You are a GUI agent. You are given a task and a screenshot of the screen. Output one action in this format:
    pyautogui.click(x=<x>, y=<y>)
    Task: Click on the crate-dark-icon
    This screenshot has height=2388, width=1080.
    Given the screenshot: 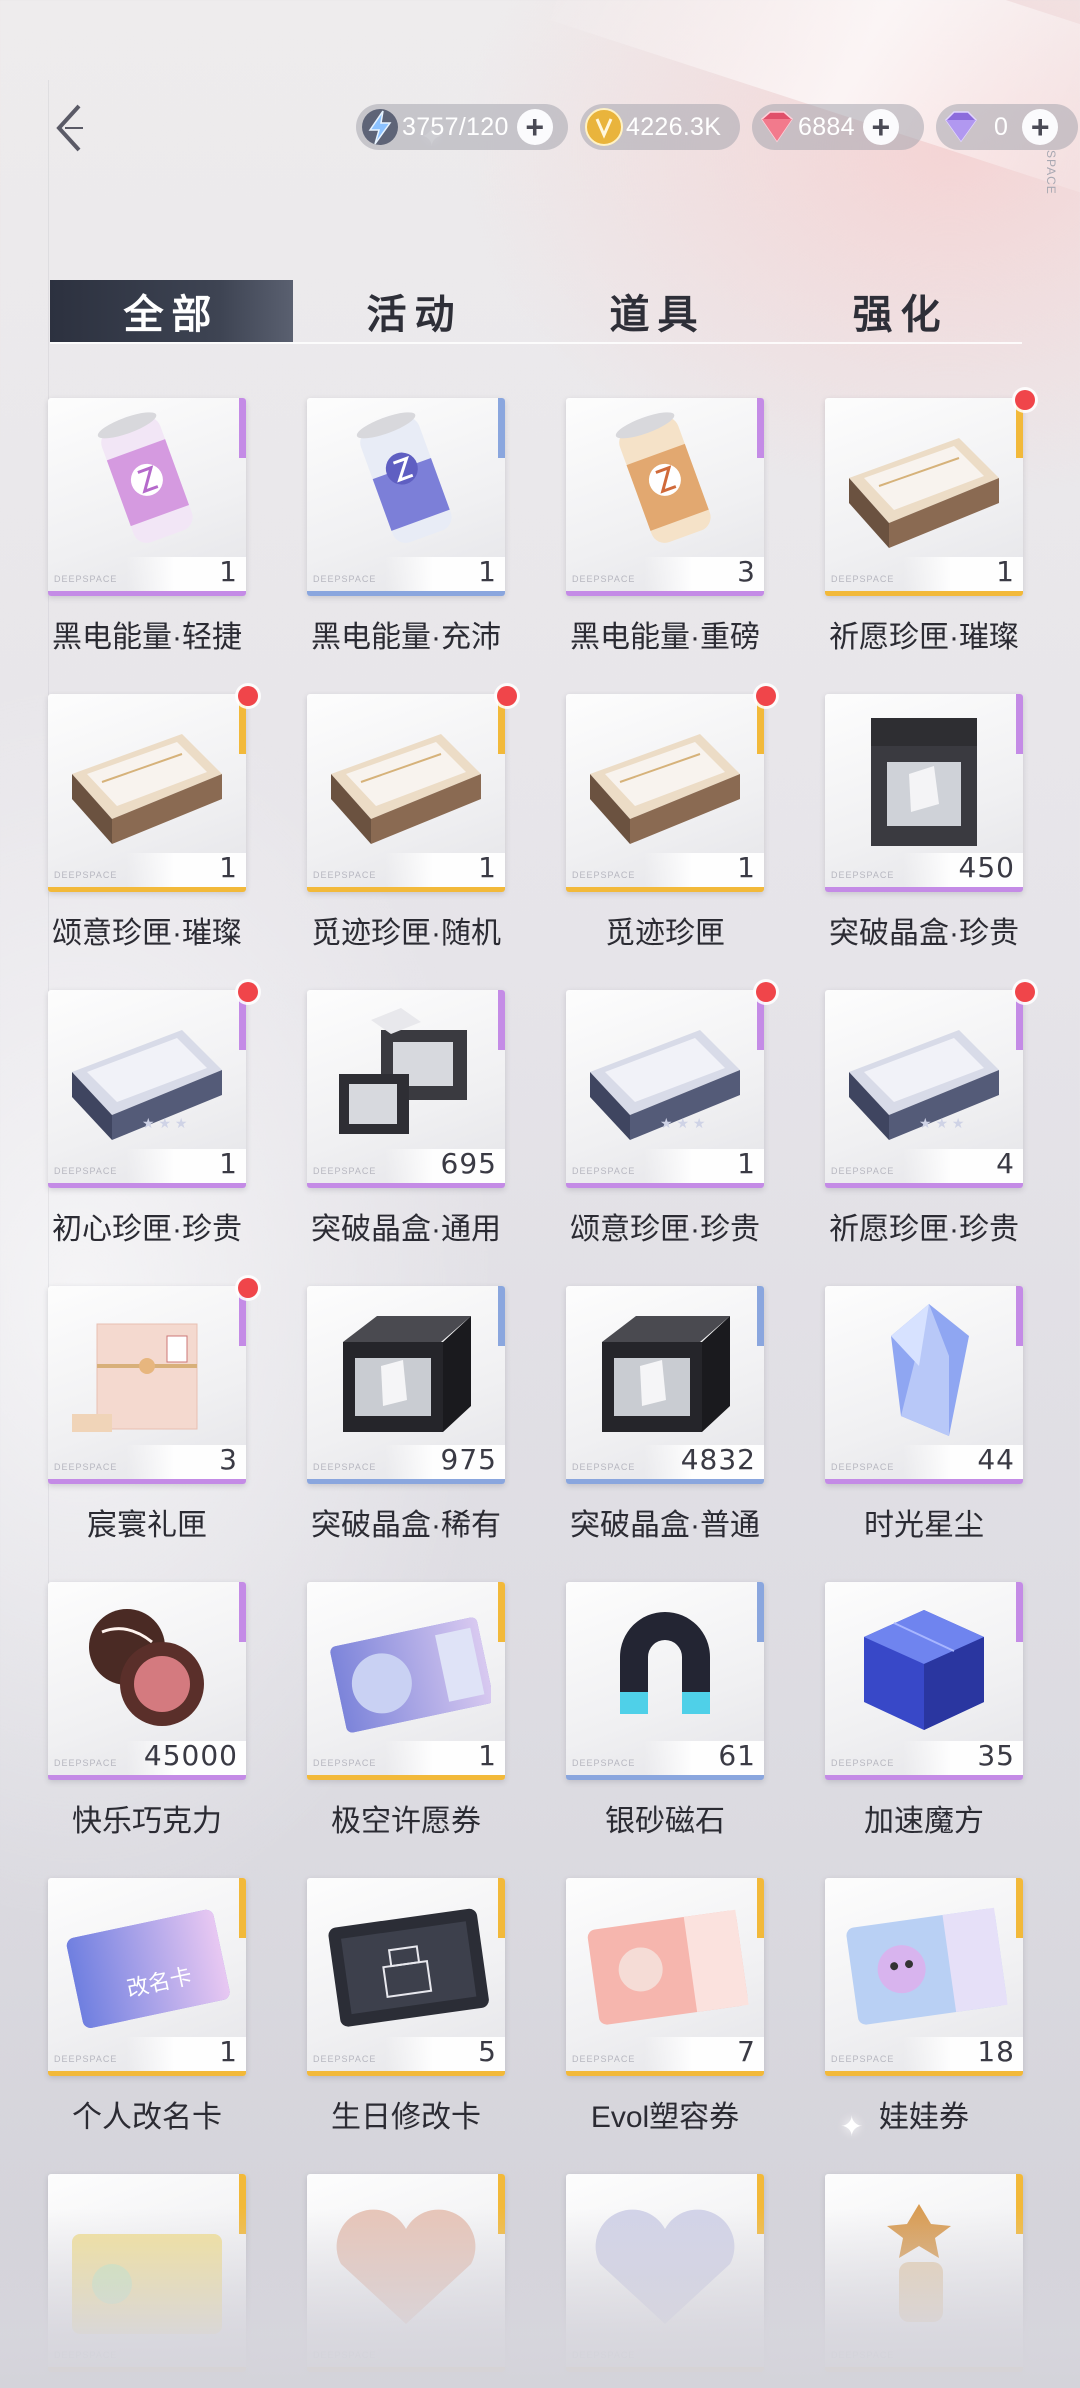 What is the action you would take?
    pyautogui.click(x=924, y=782)
    